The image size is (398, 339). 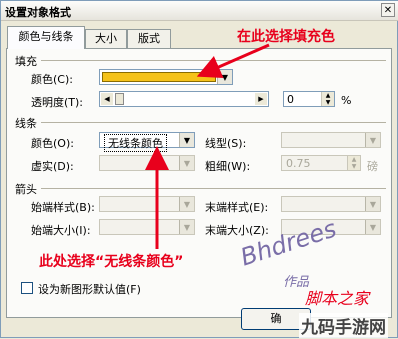 I want to click on fill-hint-arrow, so click(x=233, y=60).